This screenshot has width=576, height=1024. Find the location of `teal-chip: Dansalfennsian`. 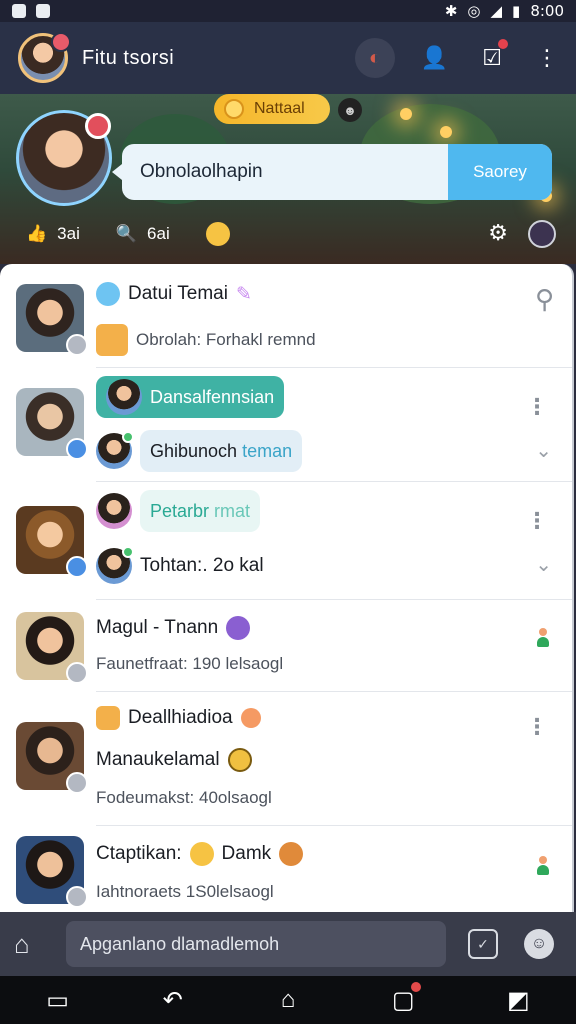

teal-chip: Dansalfennsian is located at coordinates (190, 397).